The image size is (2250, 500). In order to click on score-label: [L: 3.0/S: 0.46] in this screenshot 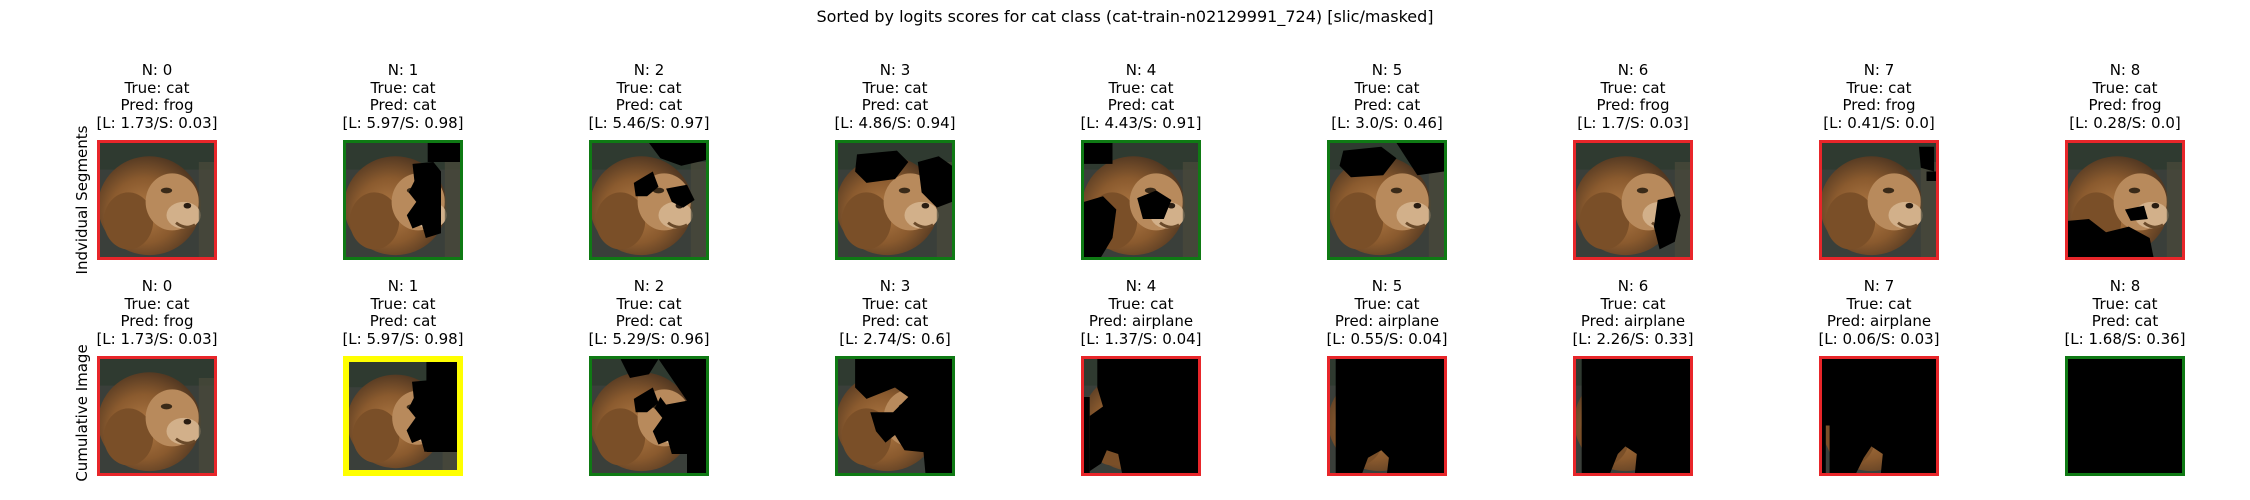, I will do `click(1387, 122)`.